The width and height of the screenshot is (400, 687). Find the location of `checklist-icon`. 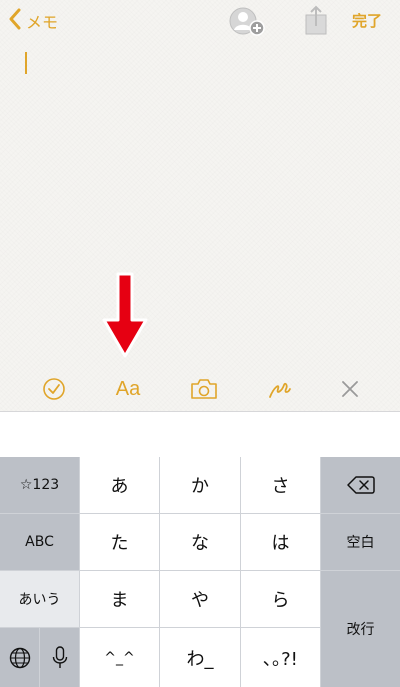

checklist-icon is located at coordinates (54, 389).